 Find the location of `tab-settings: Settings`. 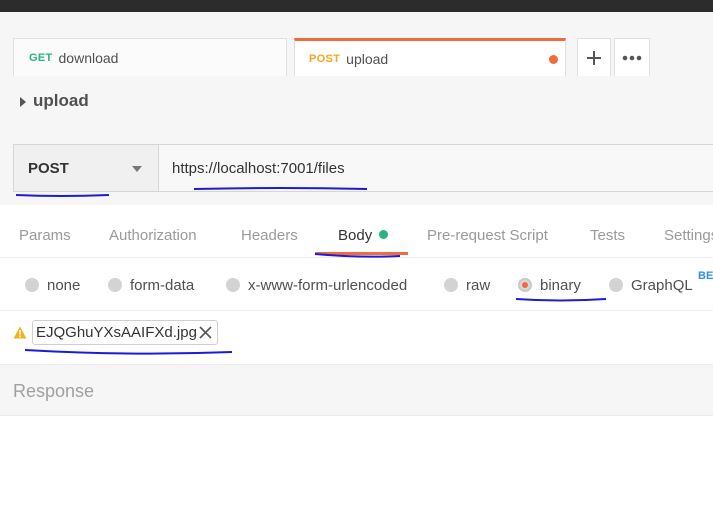

tab-settings: Settings is located at coordinates (688, 235).